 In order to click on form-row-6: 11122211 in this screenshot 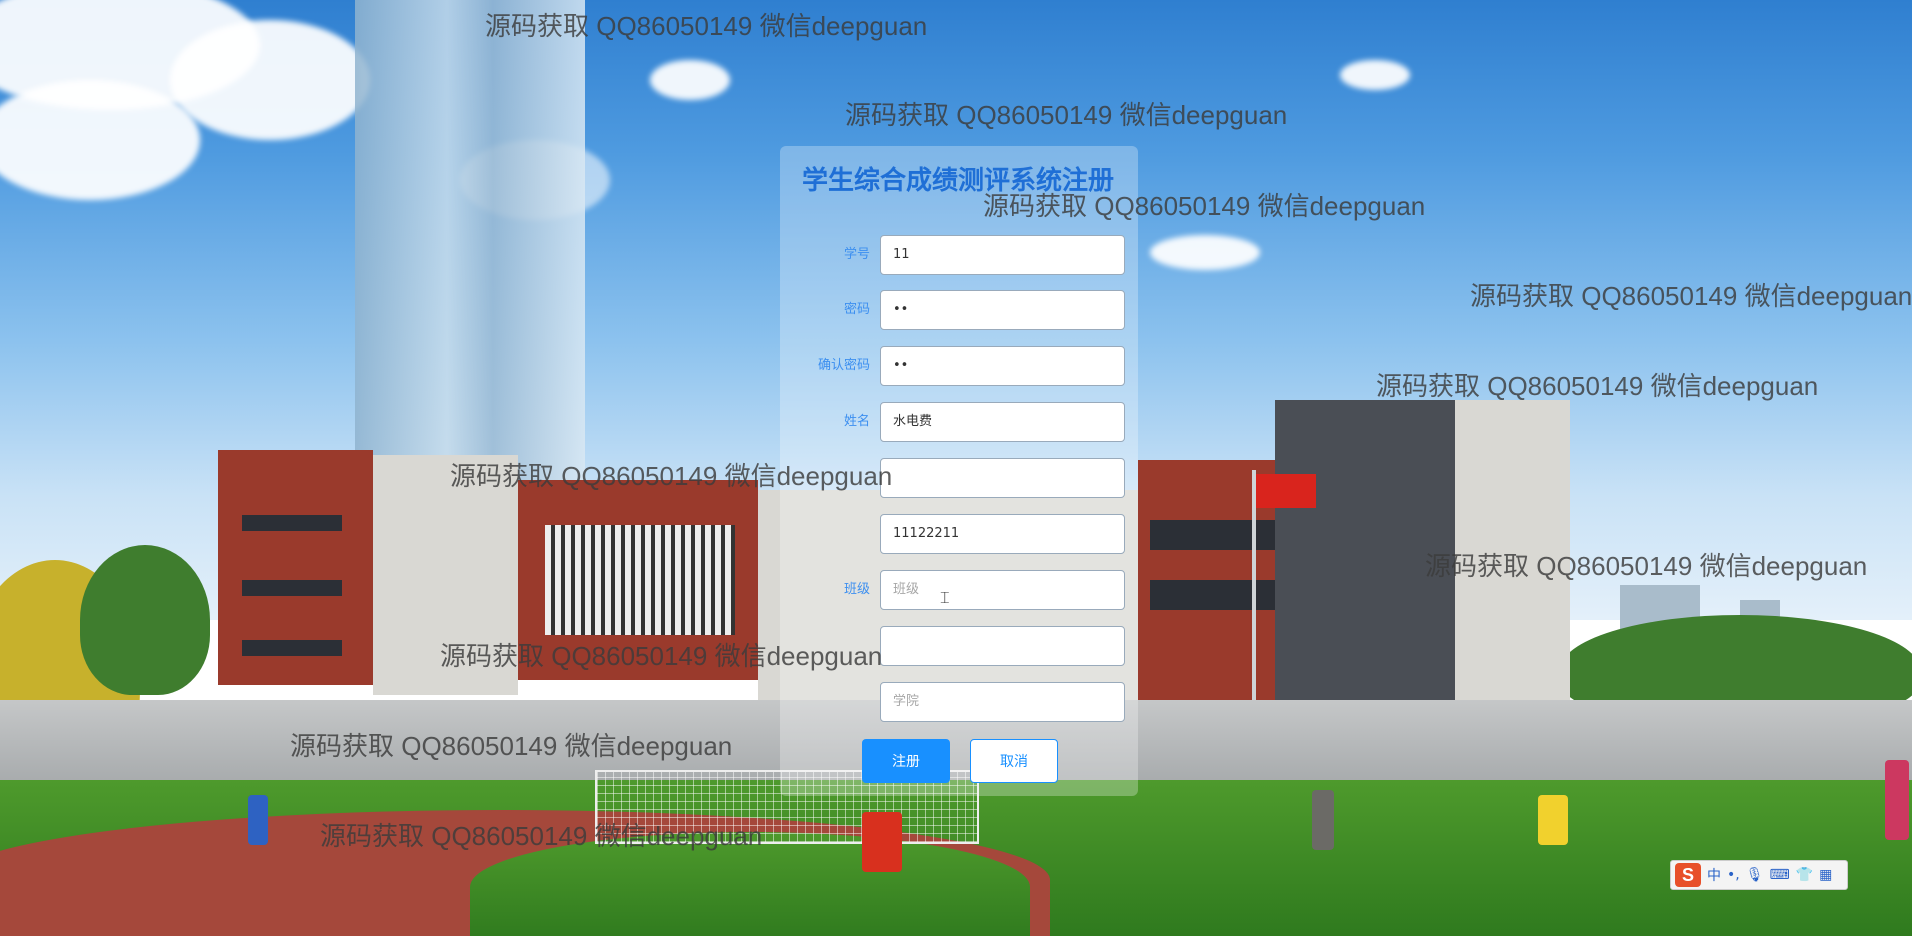, I will do `click(962, 534)`.